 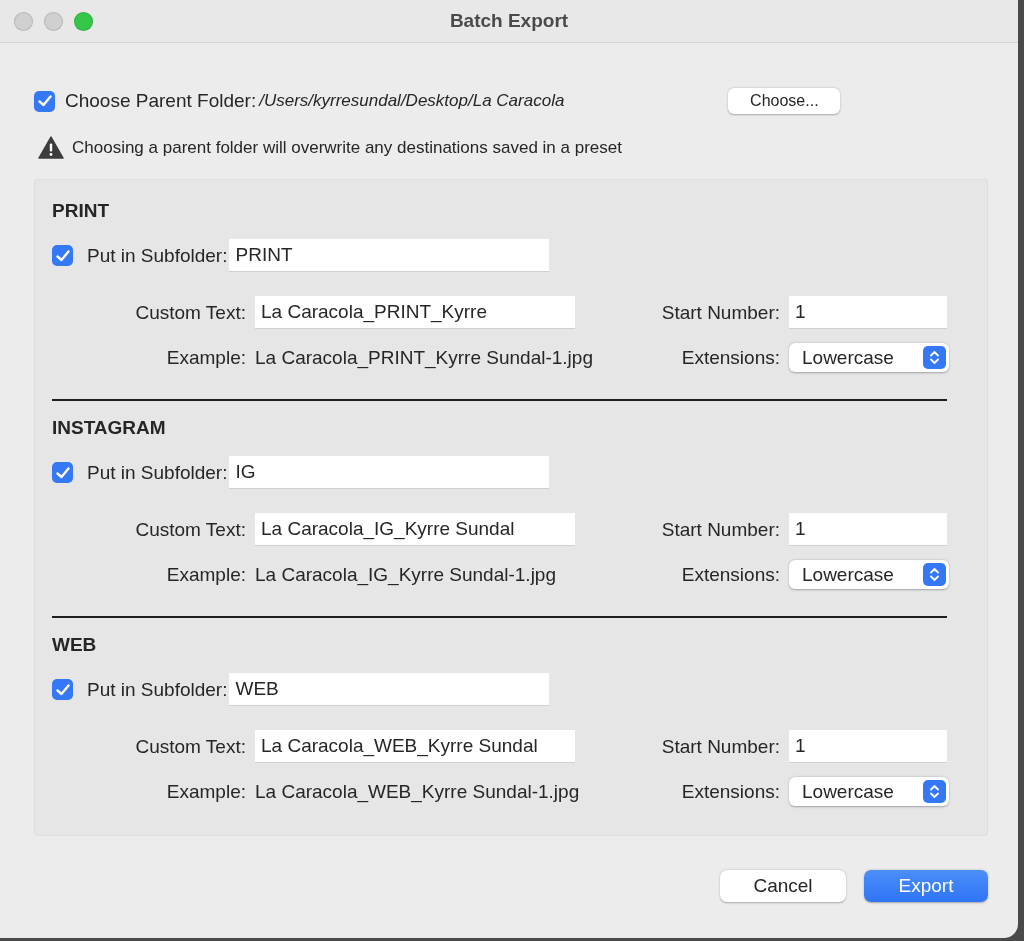 What do you see at coordinates (81, 211) in the screenshot?
I see `section-title: PRINT` at bounding box center [81, 211].